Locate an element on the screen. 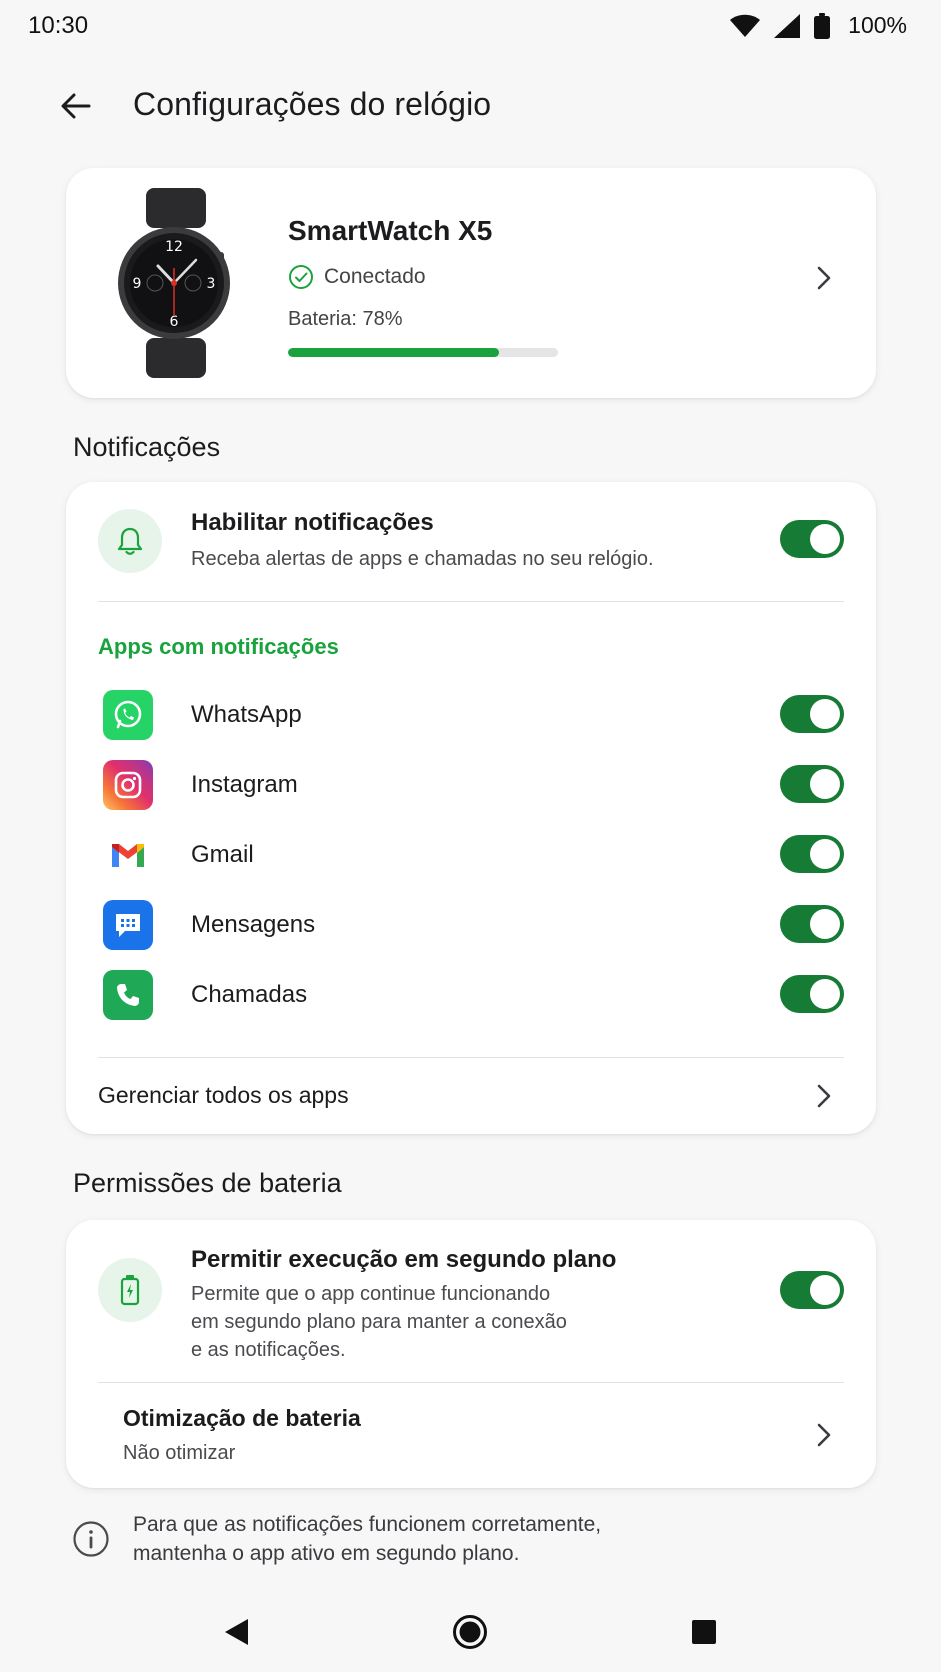 This screenshot has width=941, height=1672. app-name: Chamadas is located at coordinates (249, 994).